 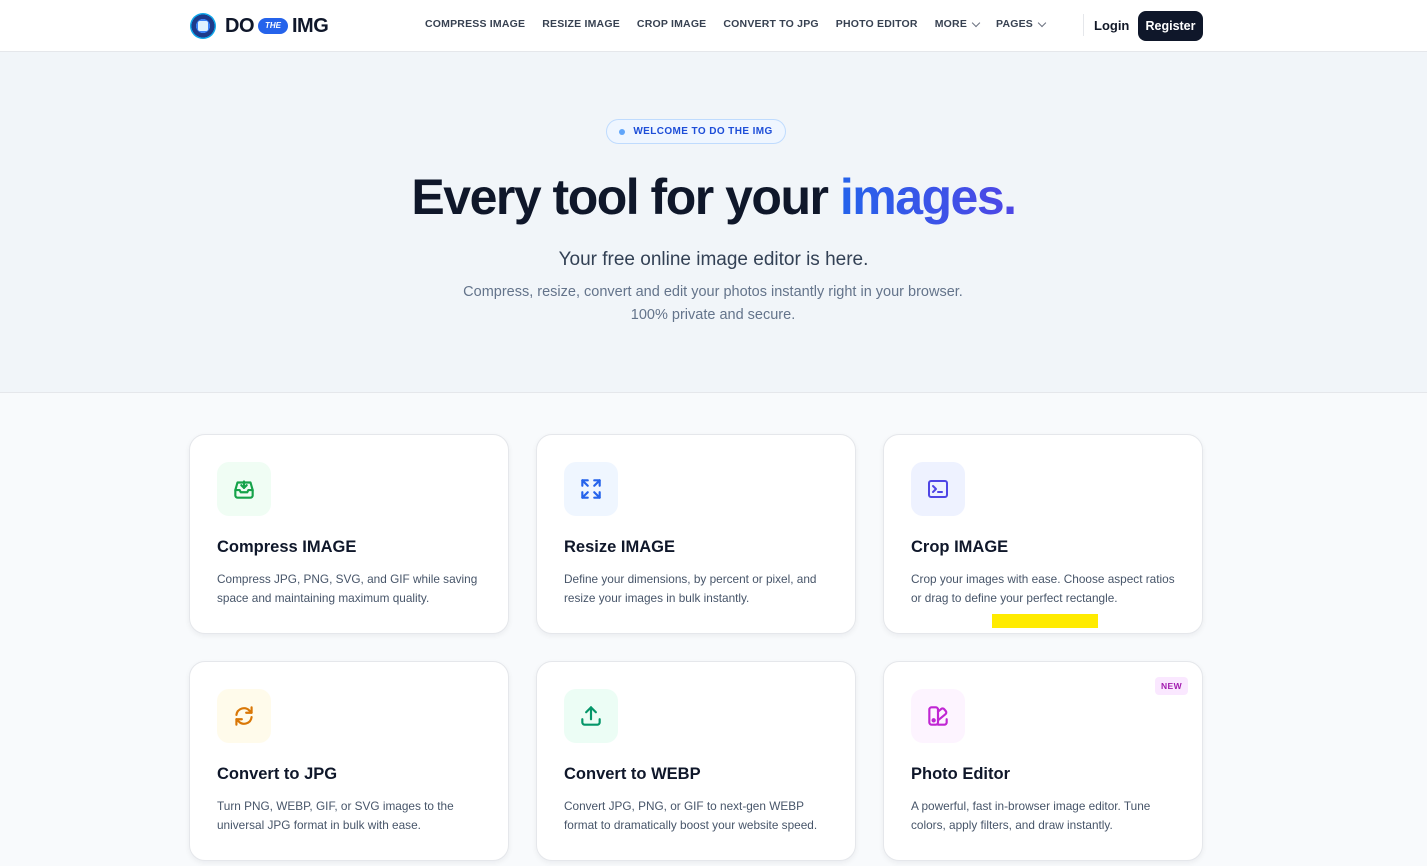 What do you see at coordinates (277, 774) in the screenshot?
I see `tool-card-title: Convert to JPG` at bounding box center [277, 774].